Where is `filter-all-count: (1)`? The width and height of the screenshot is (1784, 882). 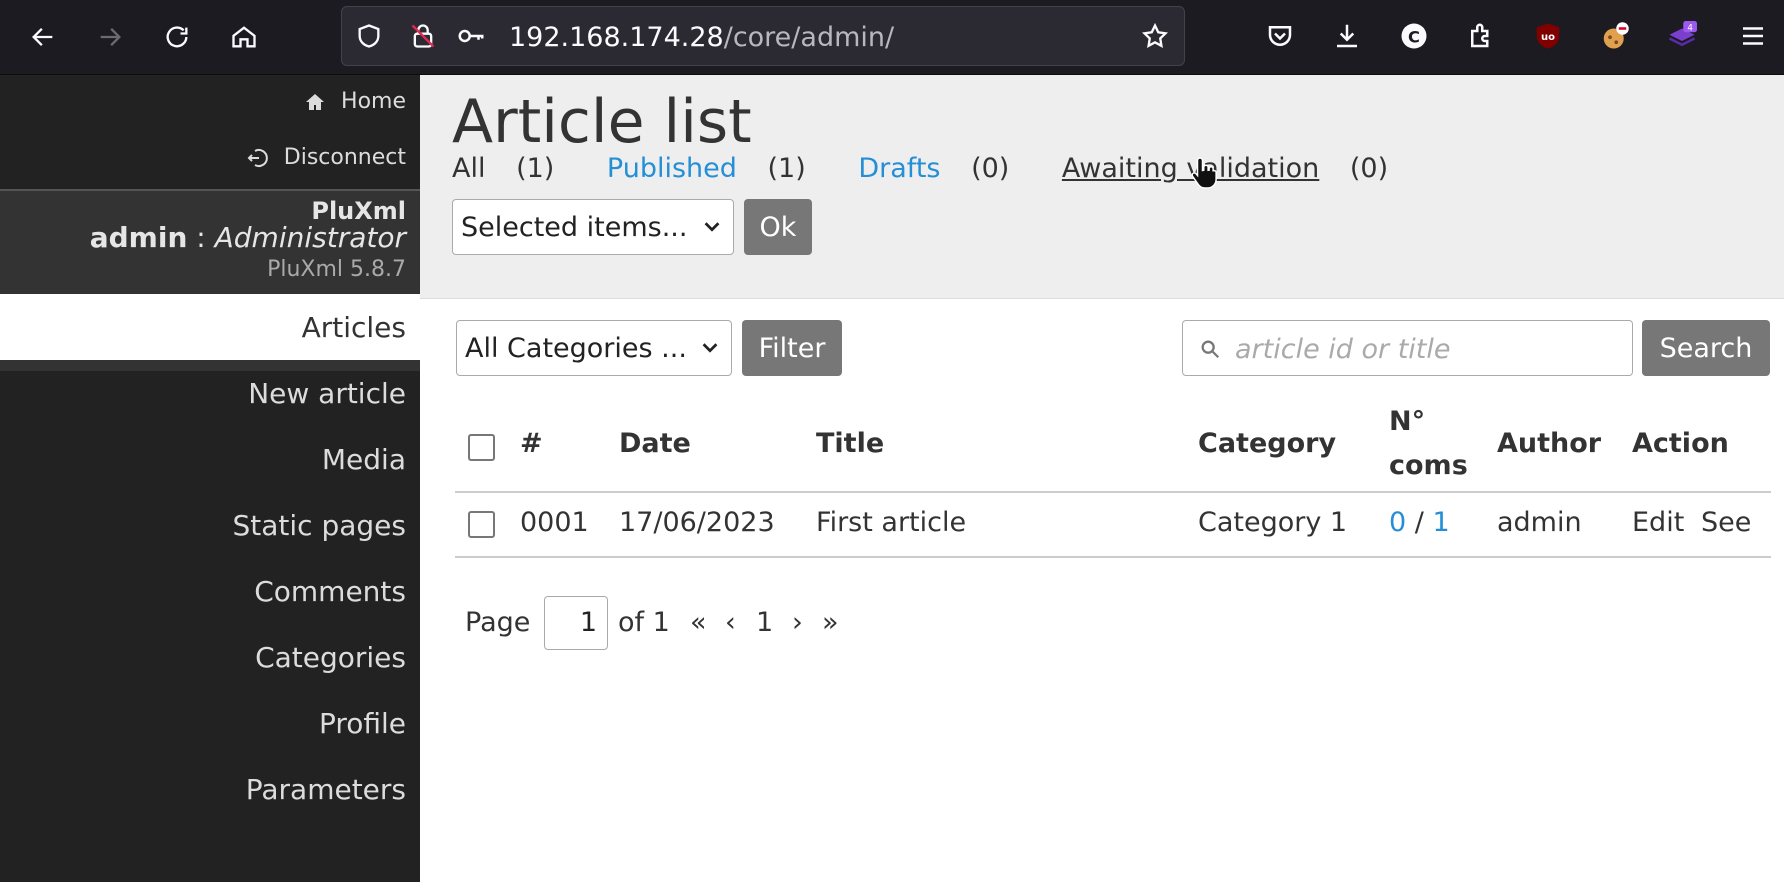 filter-all-count: (1) is located at coordinates (535, 168).